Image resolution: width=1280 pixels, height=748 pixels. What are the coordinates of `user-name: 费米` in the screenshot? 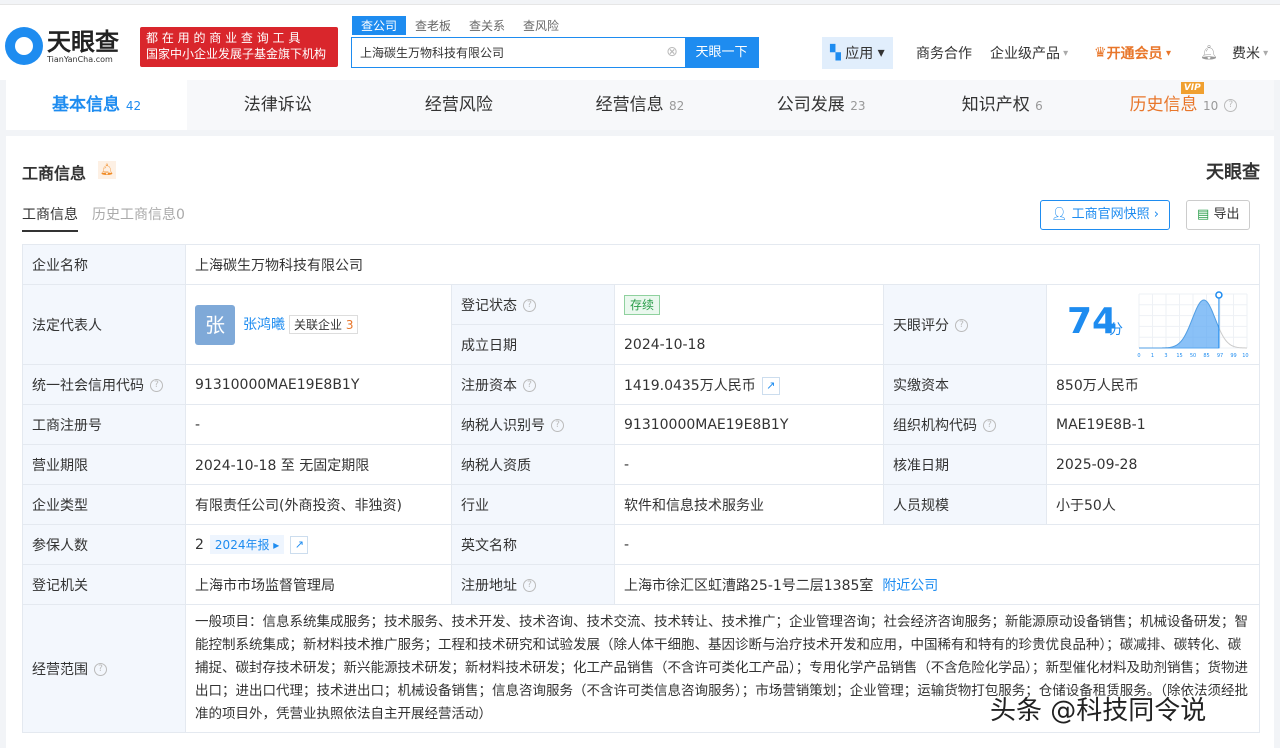 It's located at (1246, 54).